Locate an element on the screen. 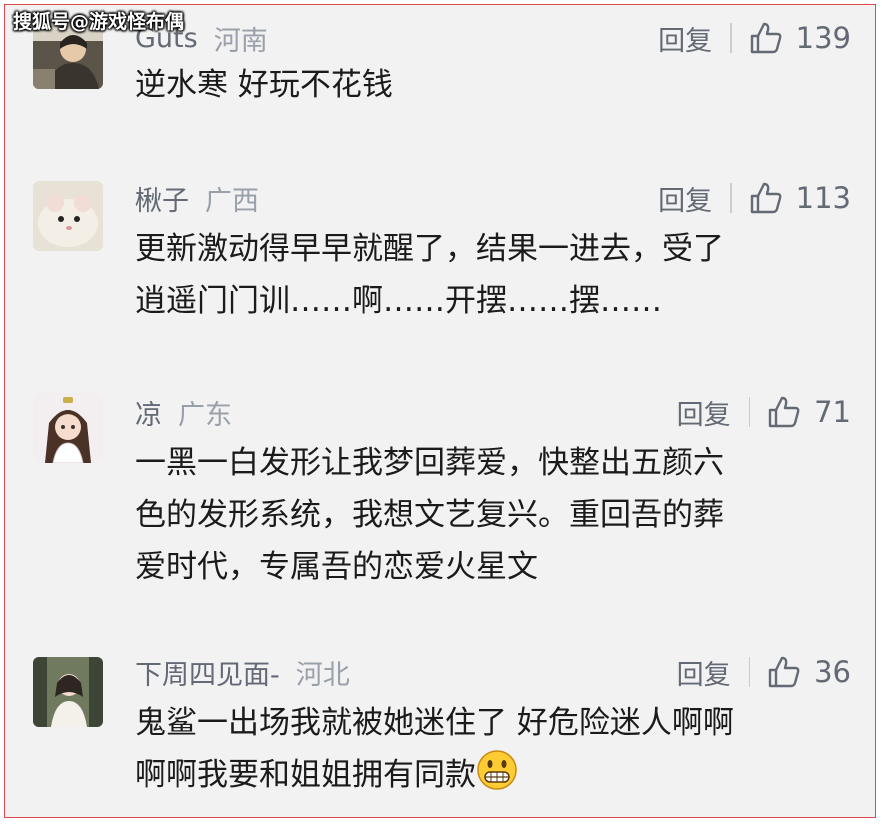 This screenshot has width=882, height=826. comment-header: 楸子 广西 回复 113 is located at coordinates (493, 198).